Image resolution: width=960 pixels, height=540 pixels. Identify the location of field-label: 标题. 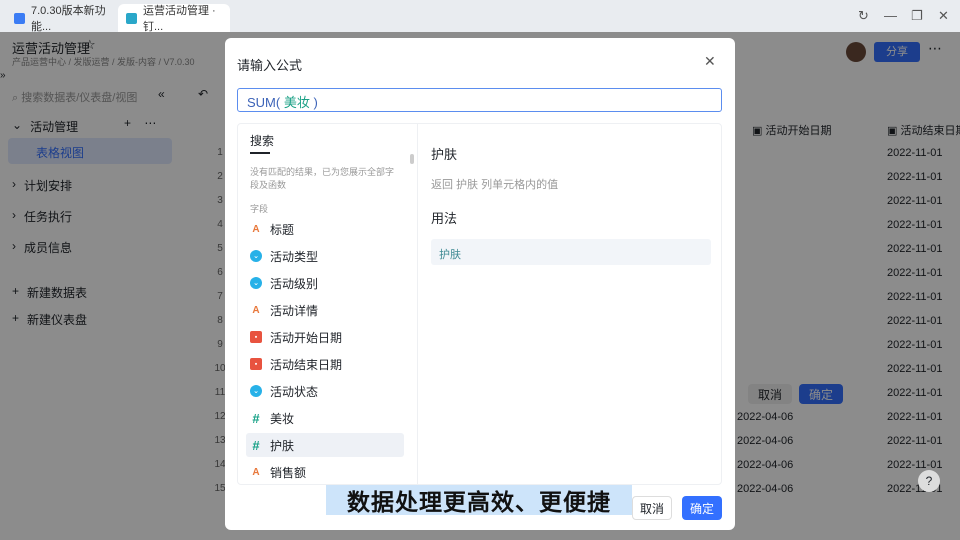
(282, 229).